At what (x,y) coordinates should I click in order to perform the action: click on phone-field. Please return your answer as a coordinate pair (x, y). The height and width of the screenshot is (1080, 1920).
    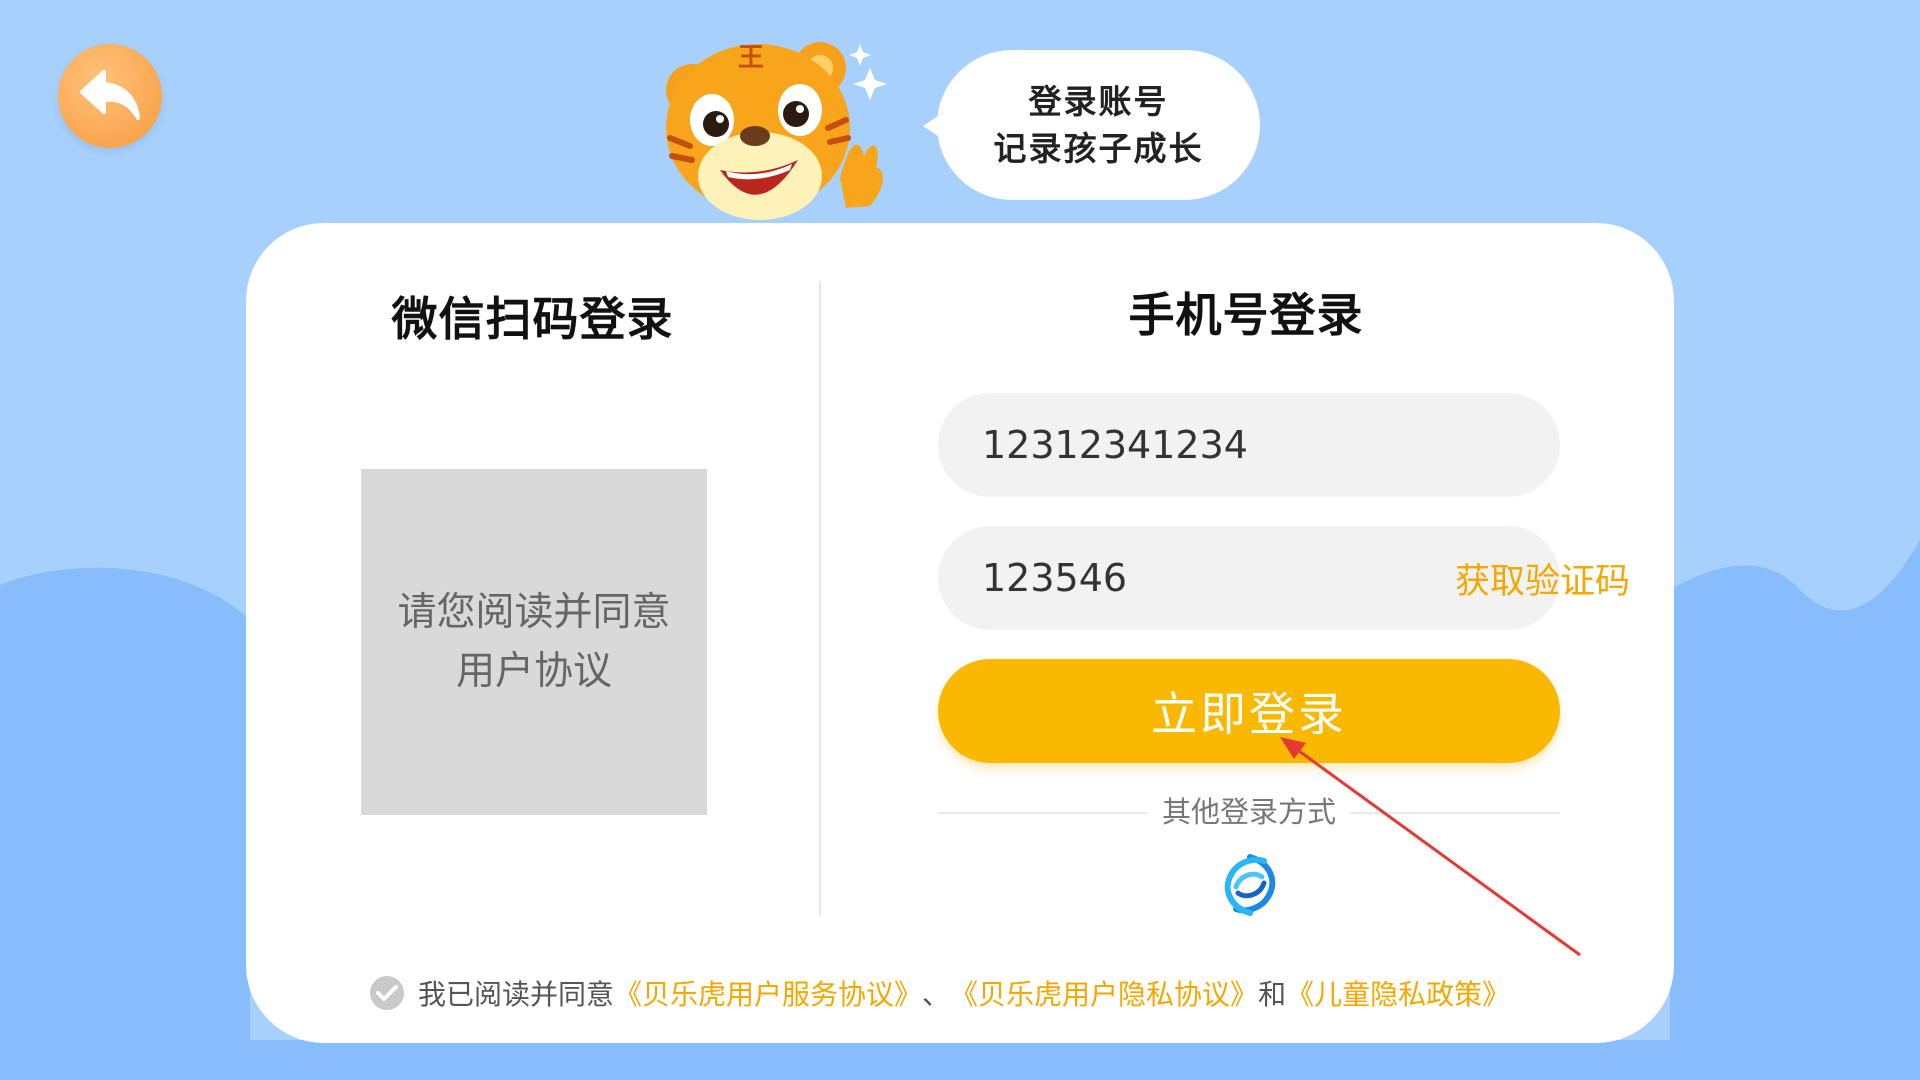
    Looking at the image, I should click on (1249, 445).